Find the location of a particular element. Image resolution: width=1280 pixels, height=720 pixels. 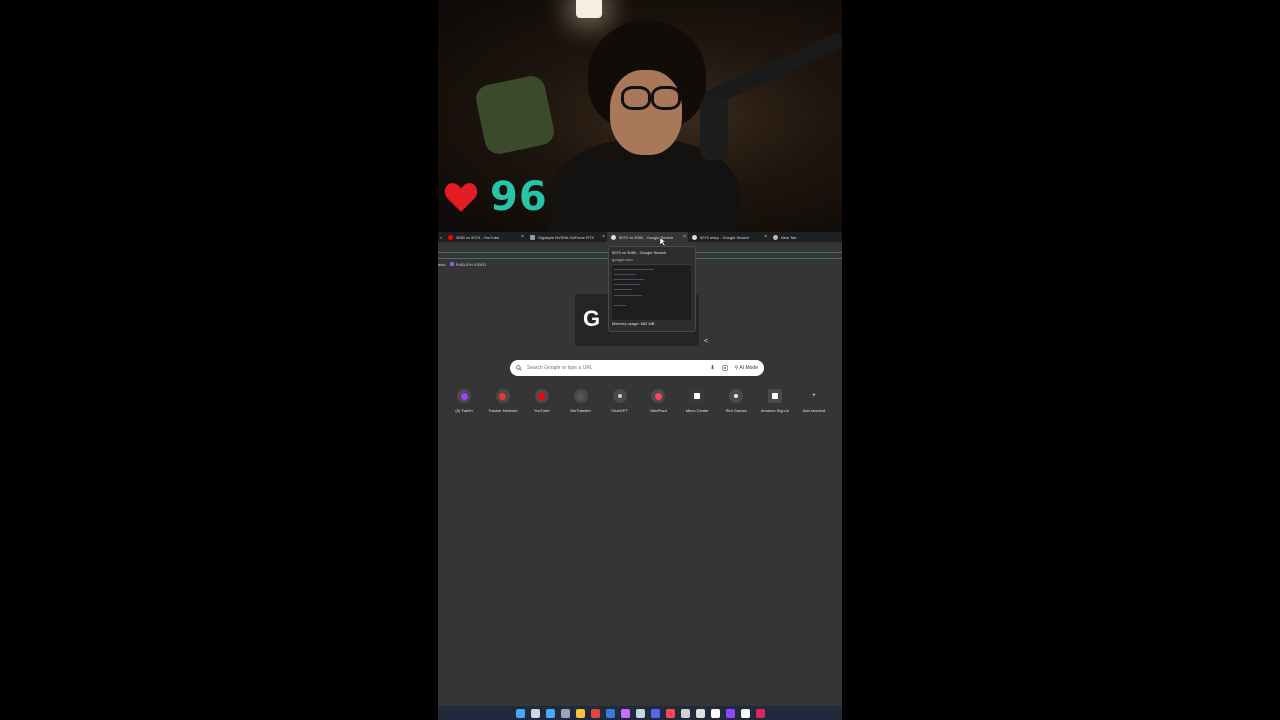

shortcut-label: Tracker Network is located at coordinates (503, 410).